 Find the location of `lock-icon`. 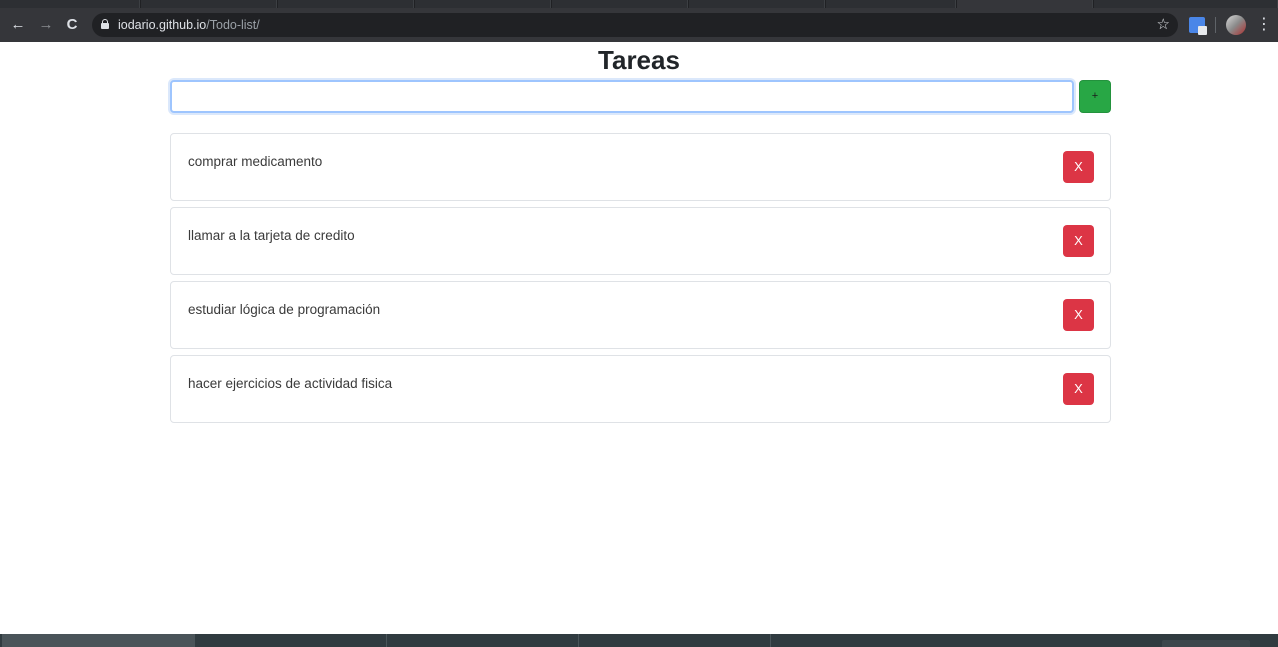

lock-icon is located at coordinates (105, 24).